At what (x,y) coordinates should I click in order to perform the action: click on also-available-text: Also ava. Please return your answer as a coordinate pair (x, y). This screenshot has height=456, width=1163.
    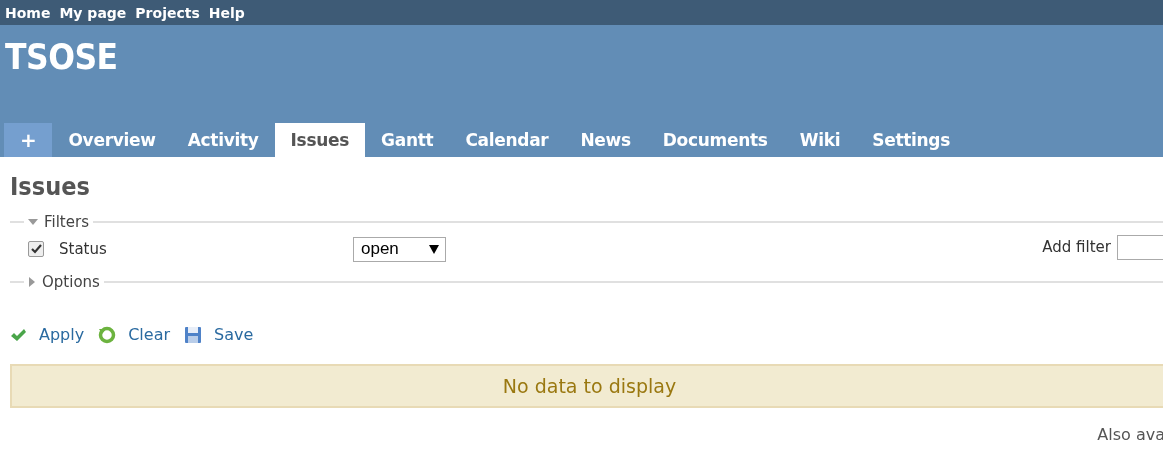
    Looking at the image, I should click on (1130, 432).